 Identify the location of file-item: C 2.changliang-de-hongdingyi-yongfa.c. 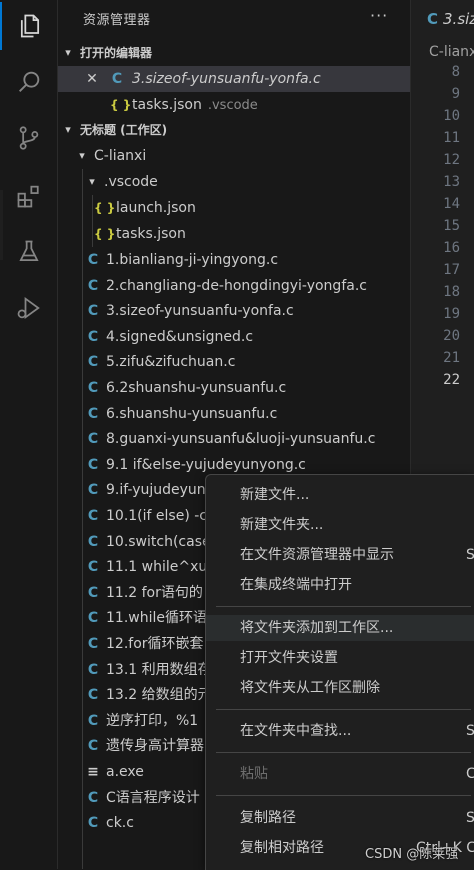
(234, 286).